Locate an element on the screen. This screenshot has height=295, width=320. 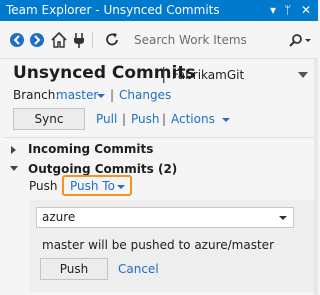
close-icon: ✕ is located at coordinates (306, 10).